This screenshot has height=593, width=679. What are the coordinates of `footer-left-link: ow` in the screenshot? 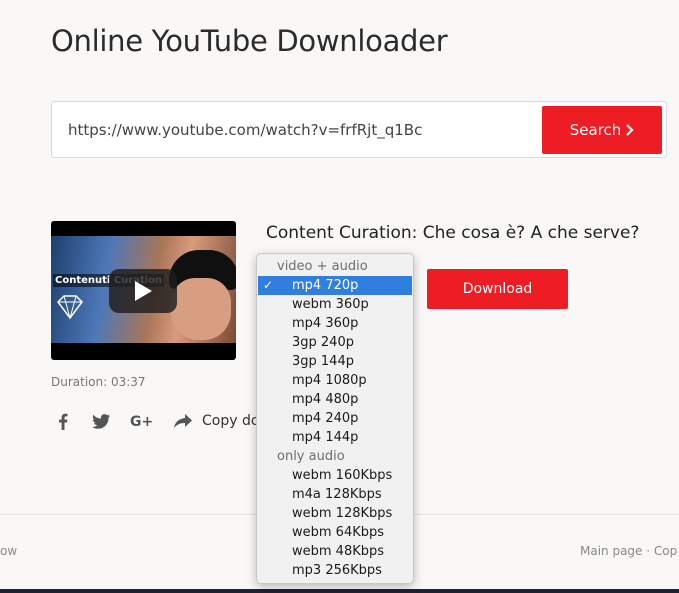 It's located at (8, 551).